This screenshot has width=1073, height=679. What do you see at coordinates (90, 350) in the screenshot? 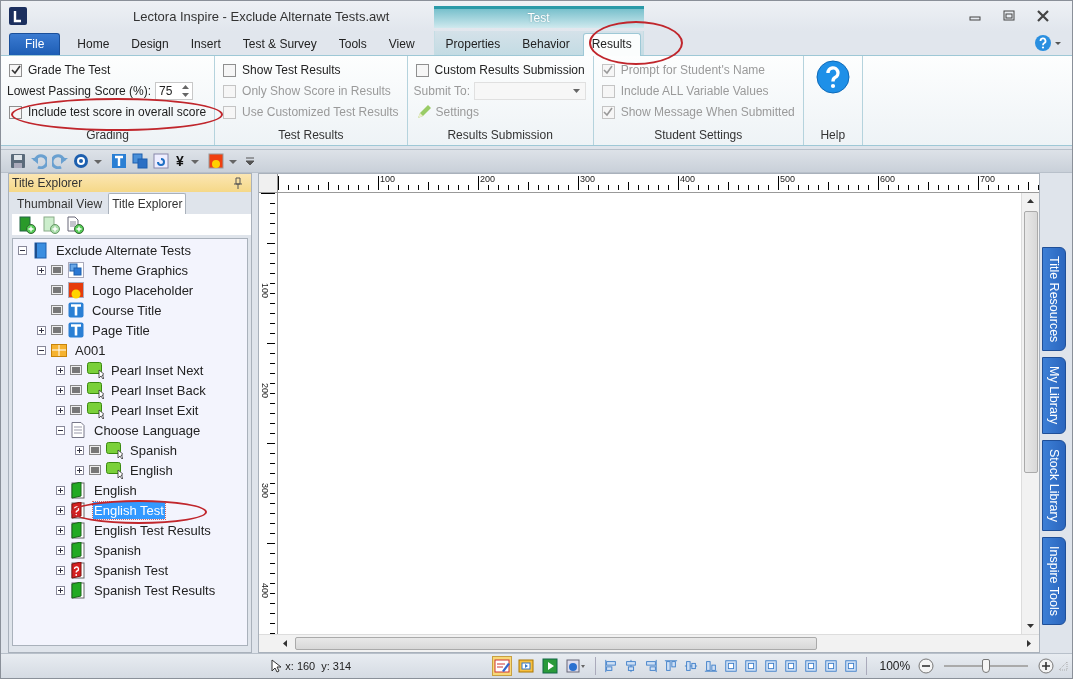
I see `tree-item: A001` at bounding box center [90, 350].